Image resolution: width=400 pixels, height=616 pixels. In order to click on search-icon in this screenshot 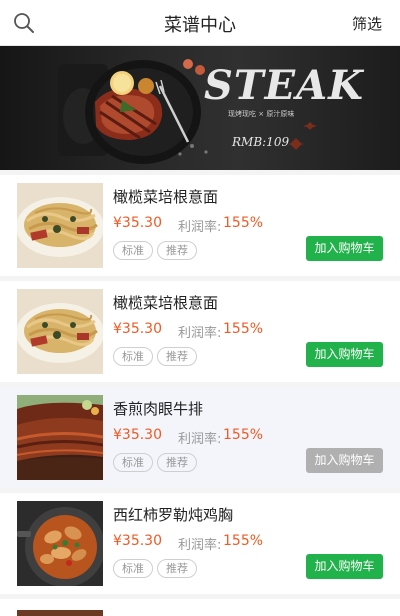, I will do `click(24, 23)`.